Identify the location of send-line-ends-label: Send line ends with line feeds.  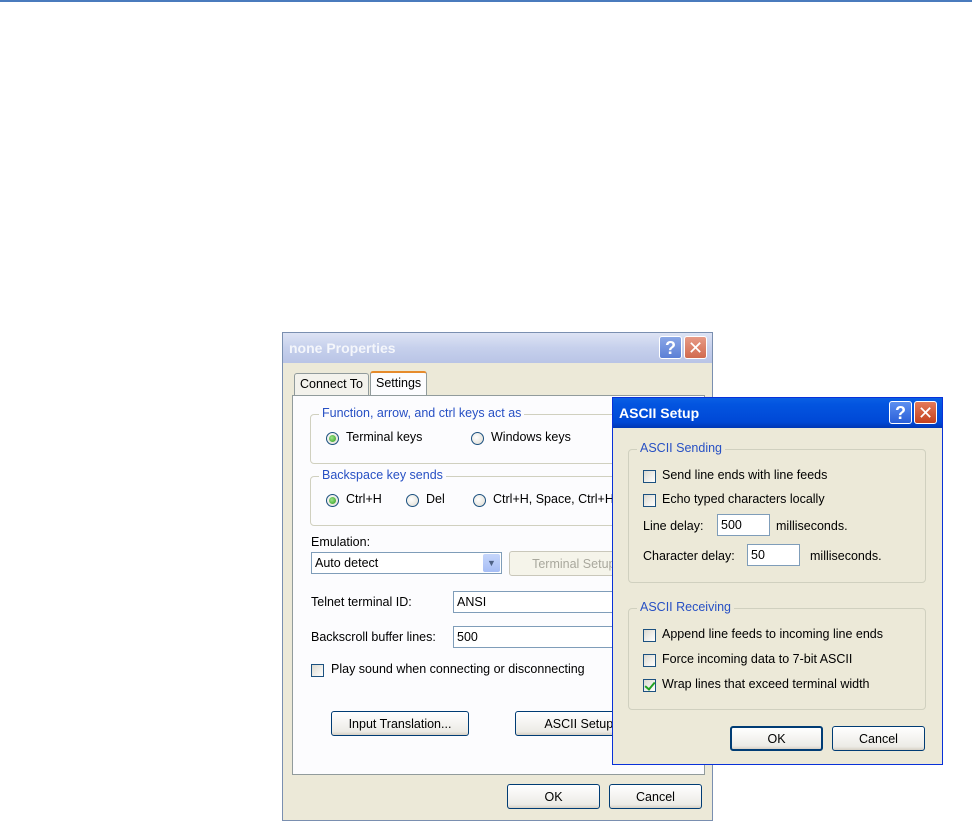
(745, 475).